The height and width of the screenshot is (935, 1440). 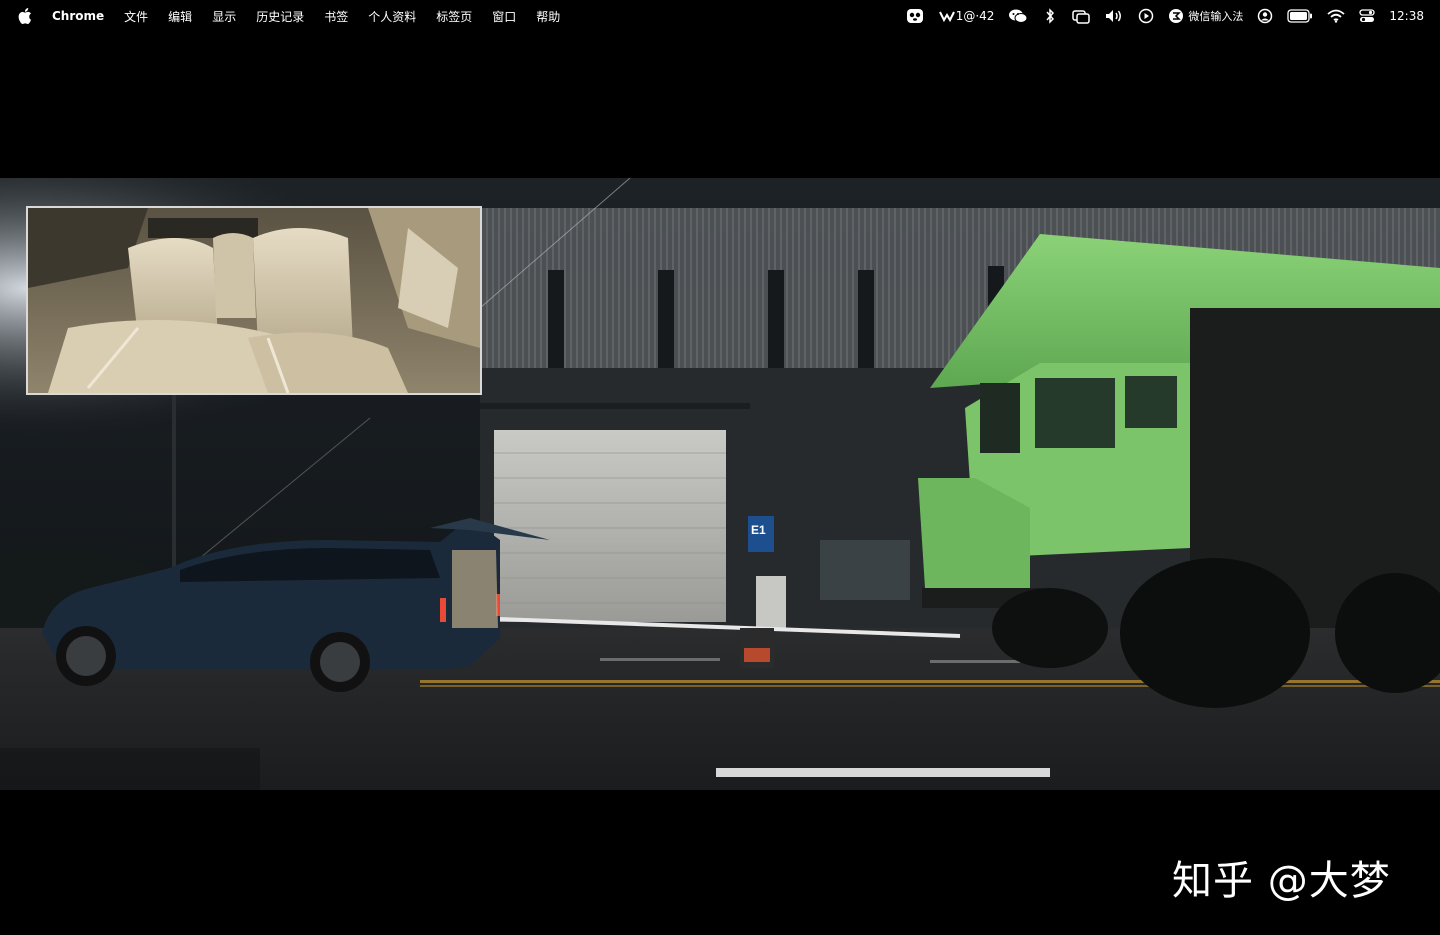 What do you see at coordinates (975, 16) in the screenshot?
I see `weather-text: 1@·42` at bounding box center [975, 16].